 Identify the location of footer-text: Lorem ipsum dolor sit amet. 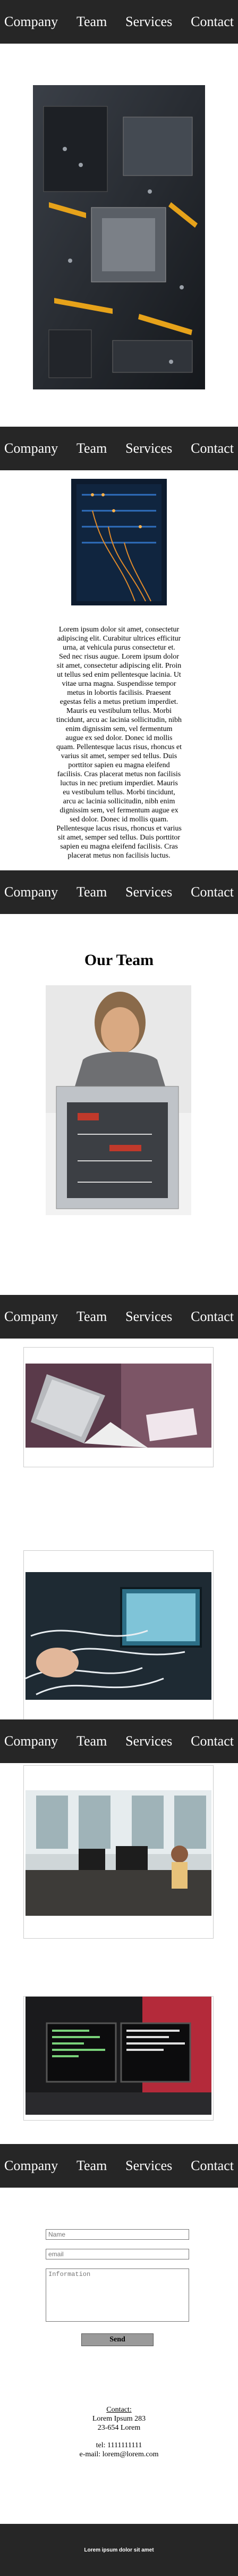
(119, 2550).